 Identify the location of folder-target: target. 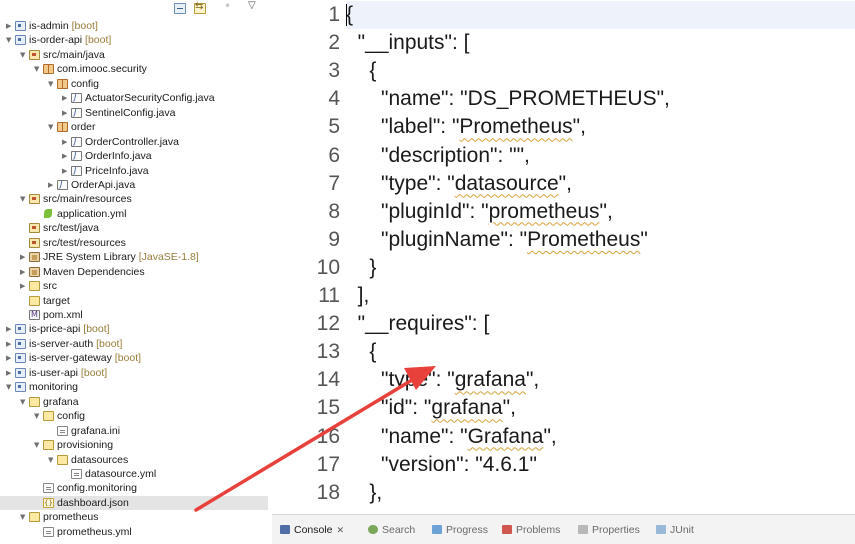
(134, 301).